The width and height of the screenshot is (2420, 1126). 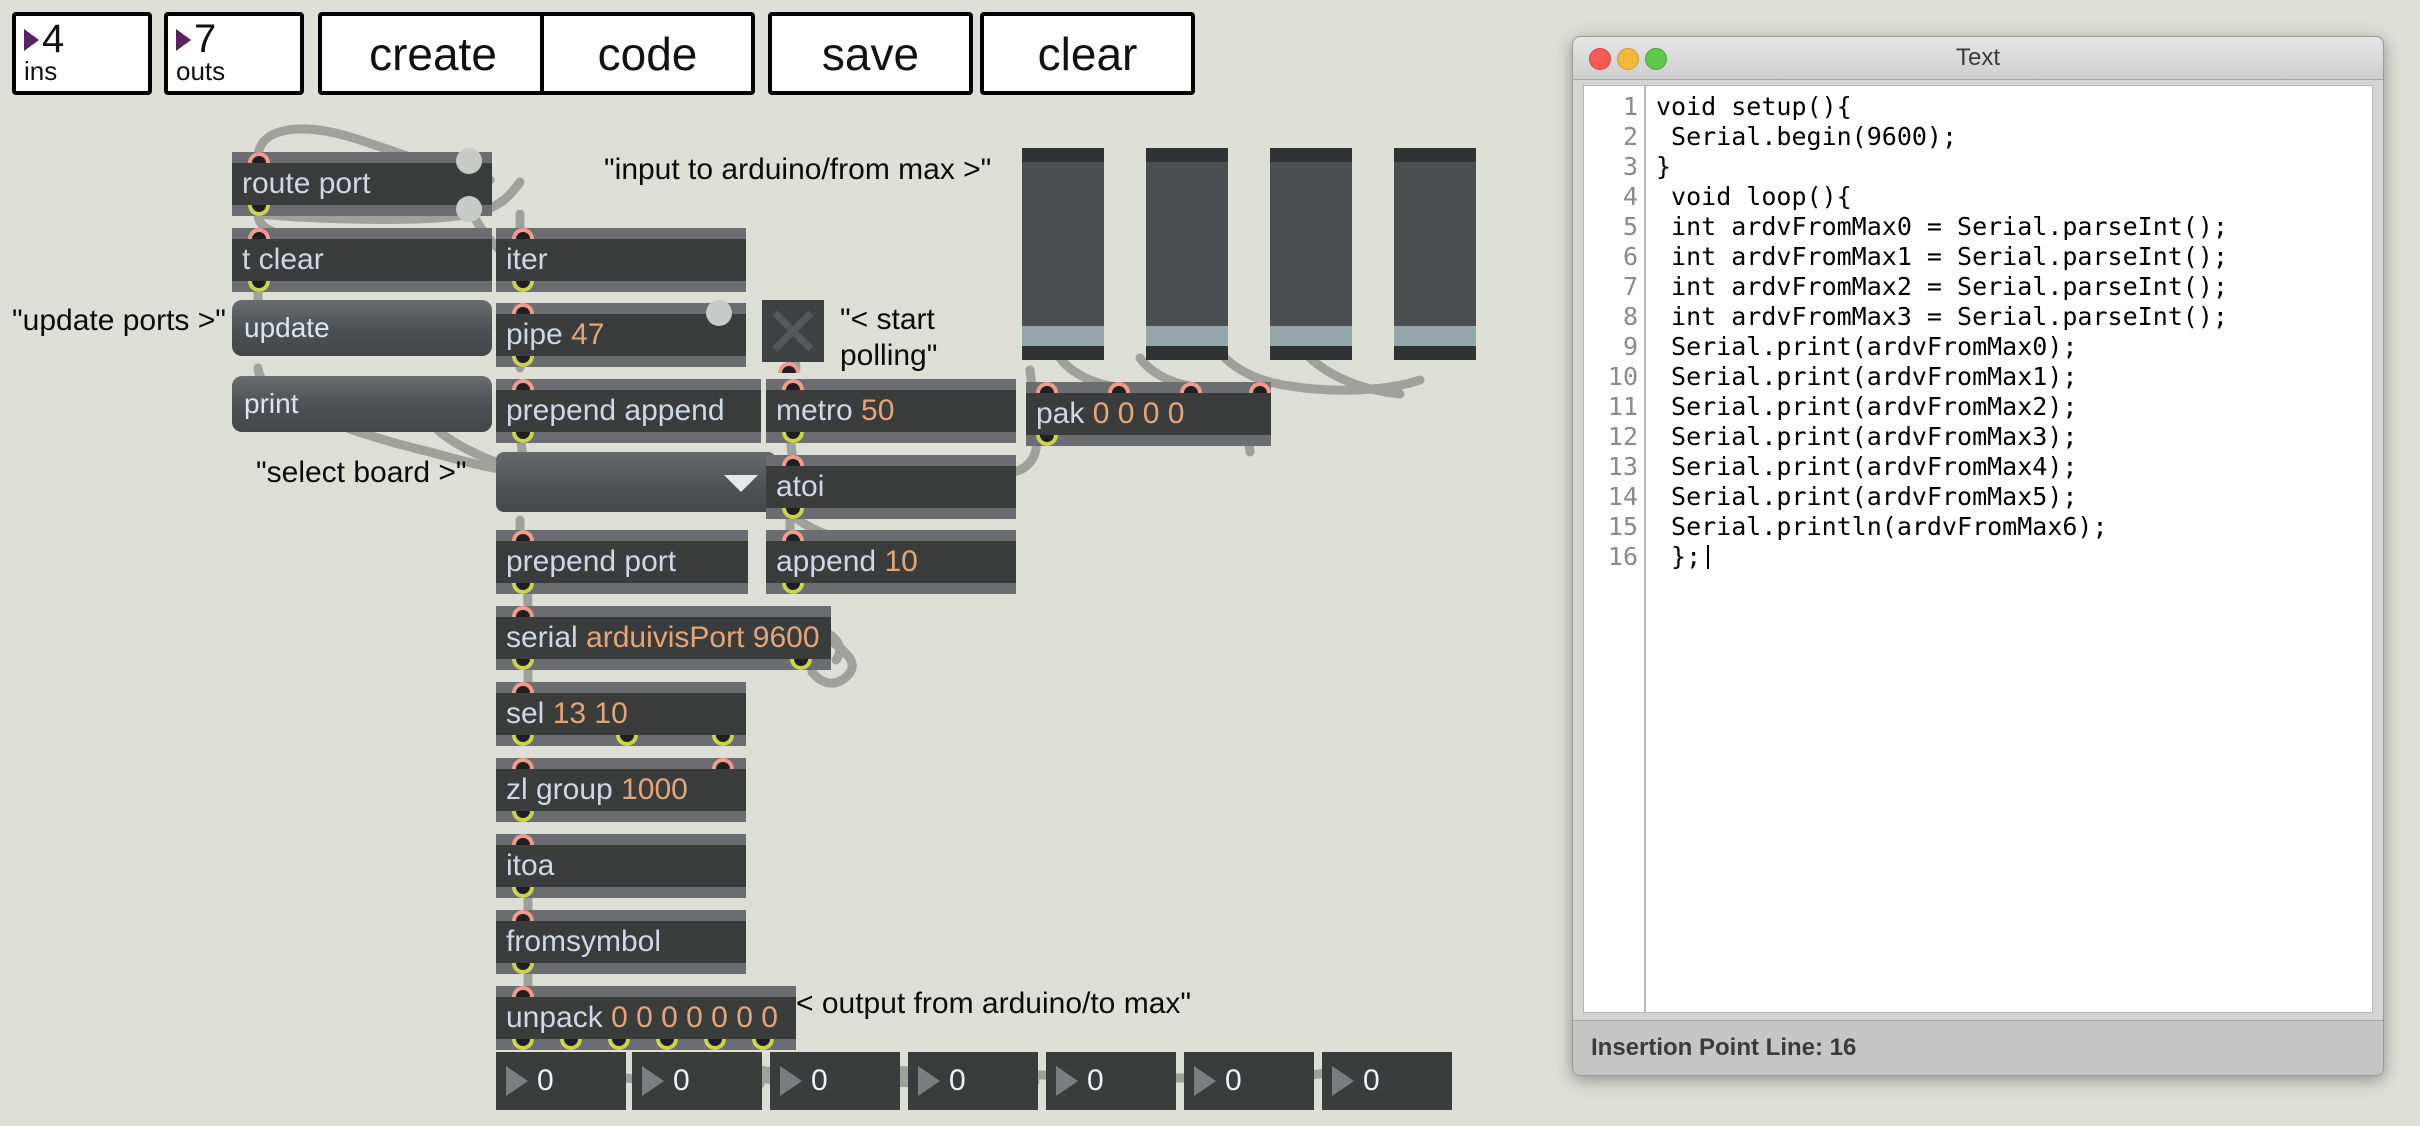 I want to click on text-caret, so click(x=1708, y=557).